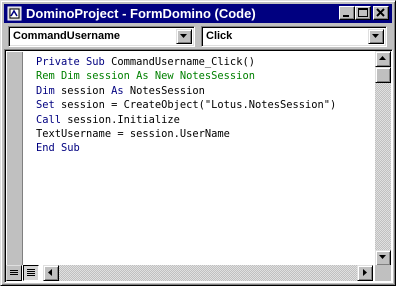 This screenshot has height=286, width=396. I want to click on code-keyword: Call, so click(52, 119).